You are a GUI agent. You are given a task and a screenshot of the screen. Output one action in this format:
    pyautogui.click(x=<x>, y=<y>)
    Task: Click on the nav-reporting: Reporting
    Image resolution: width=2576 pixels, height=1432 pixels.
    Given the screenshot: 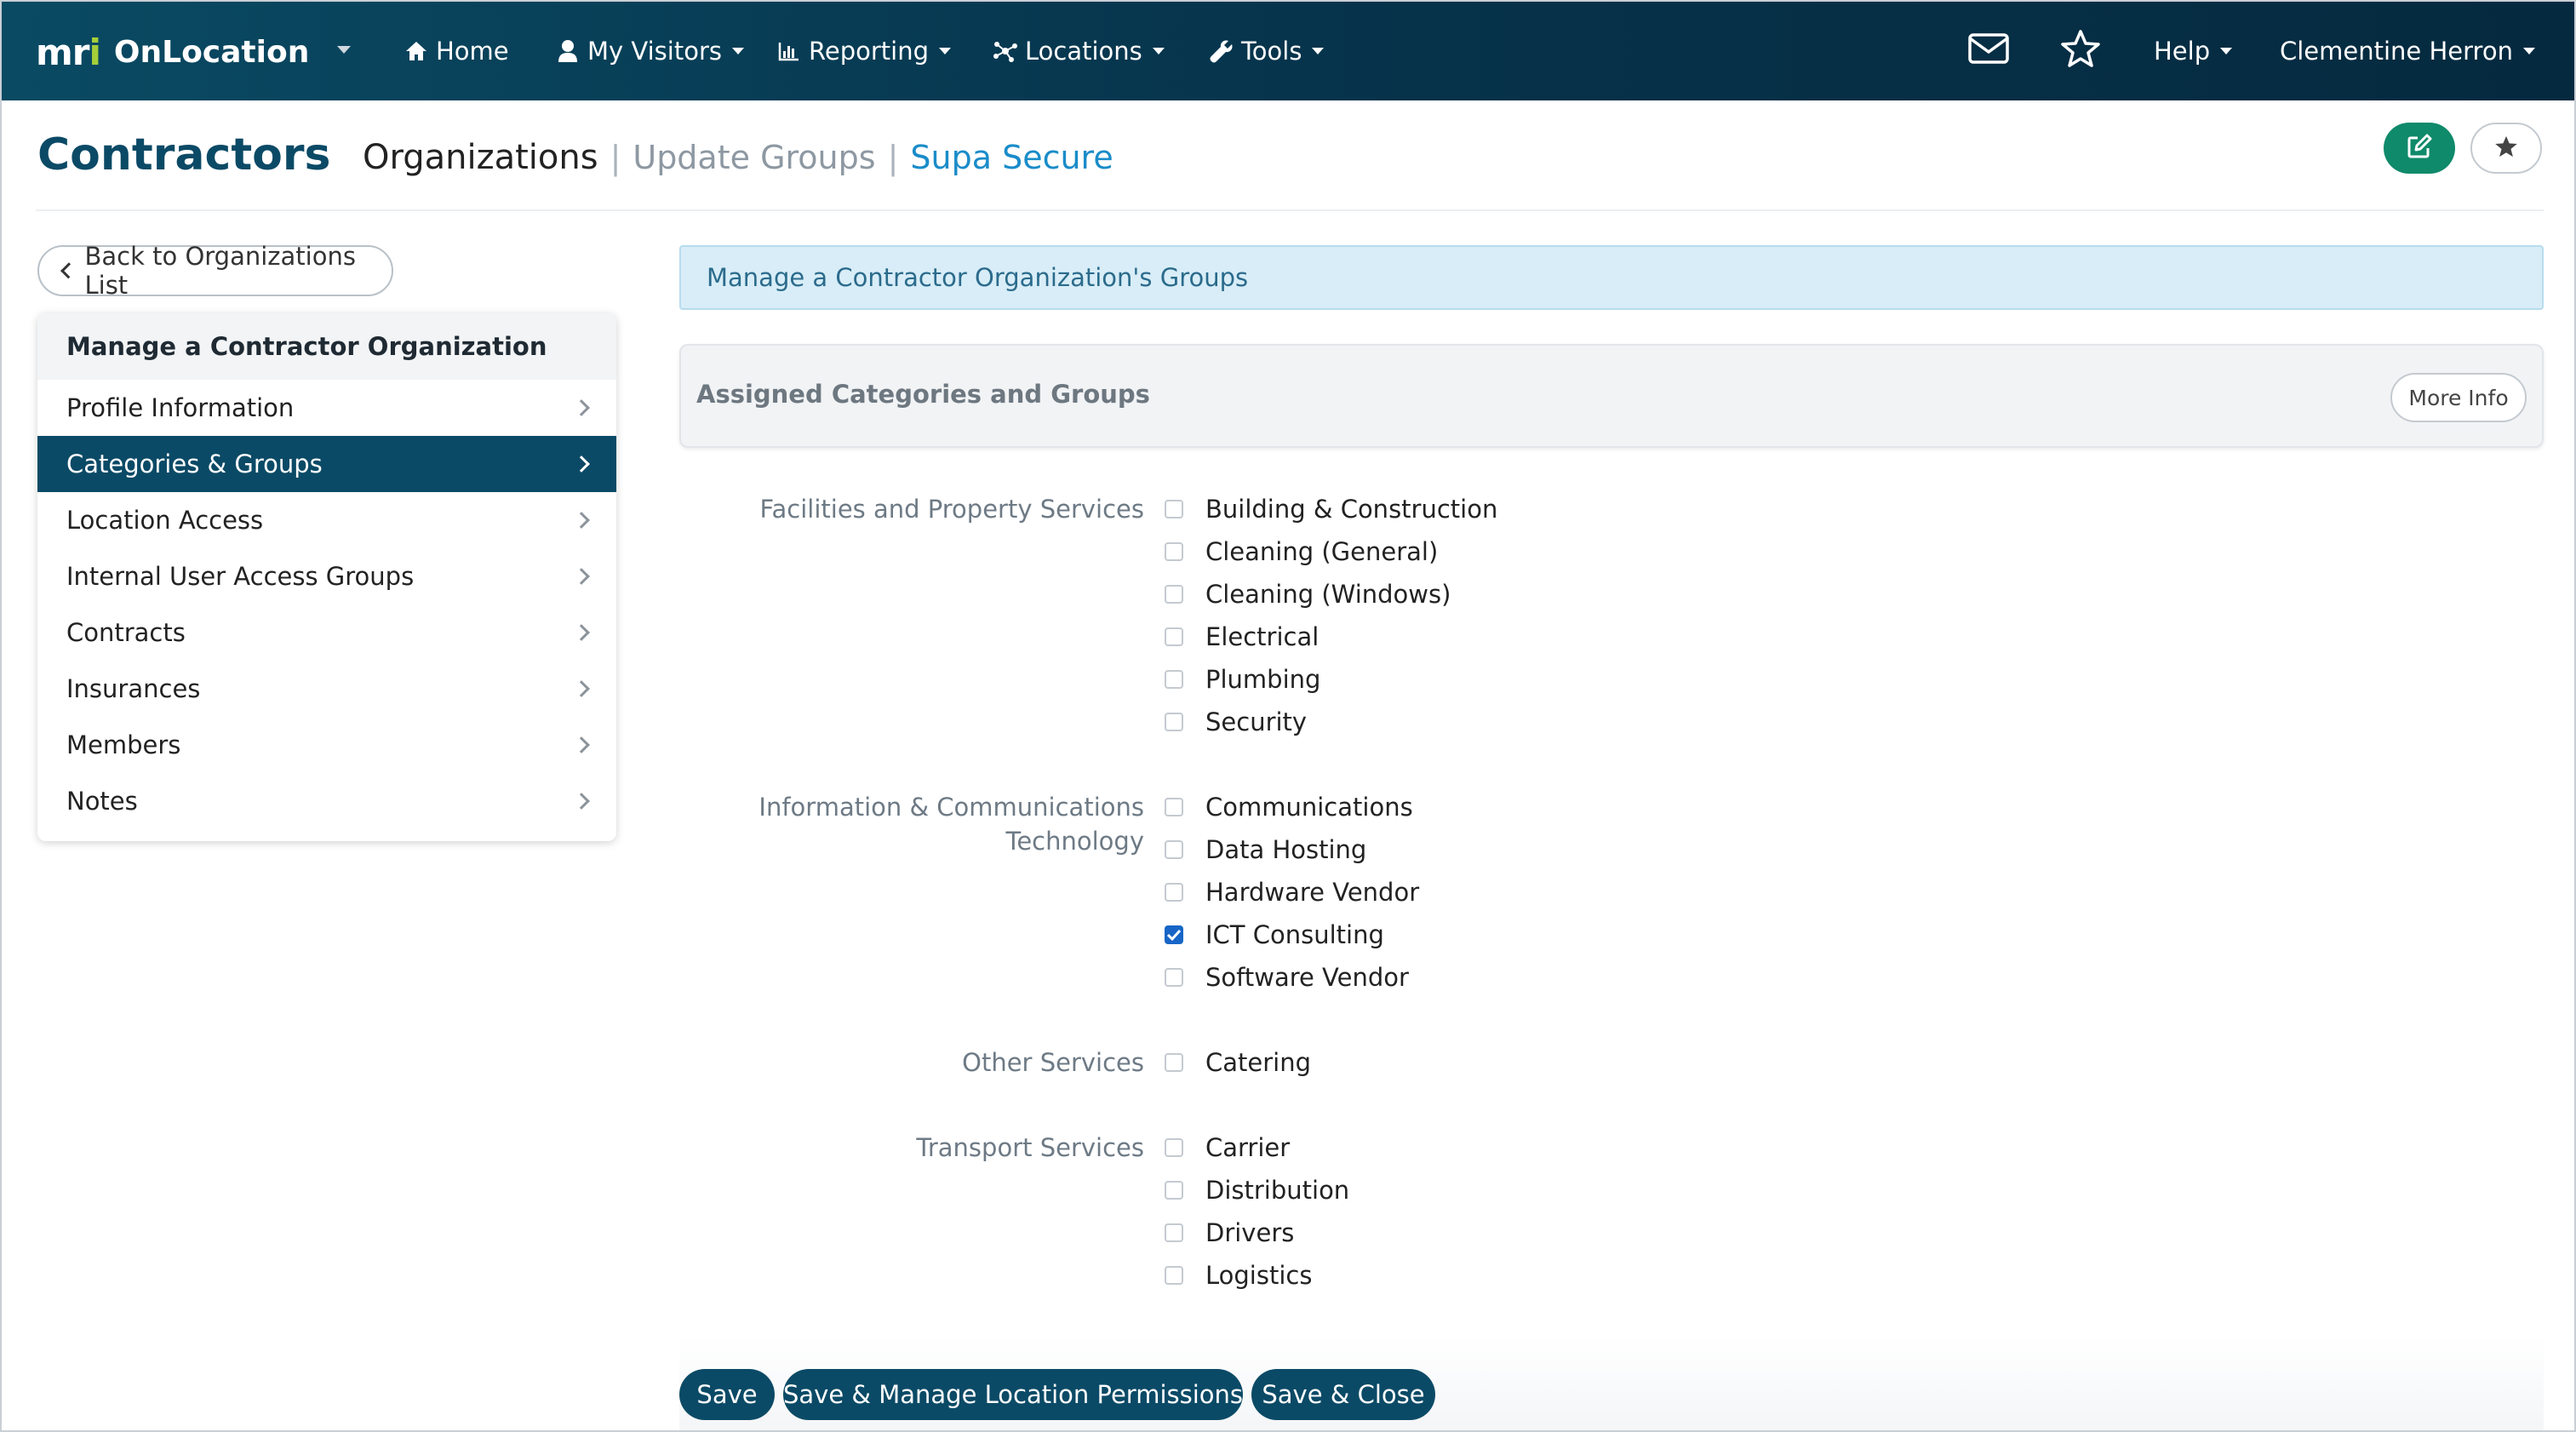 What is the action you would take?
    pyautogui.click(x=863, y=51)
    